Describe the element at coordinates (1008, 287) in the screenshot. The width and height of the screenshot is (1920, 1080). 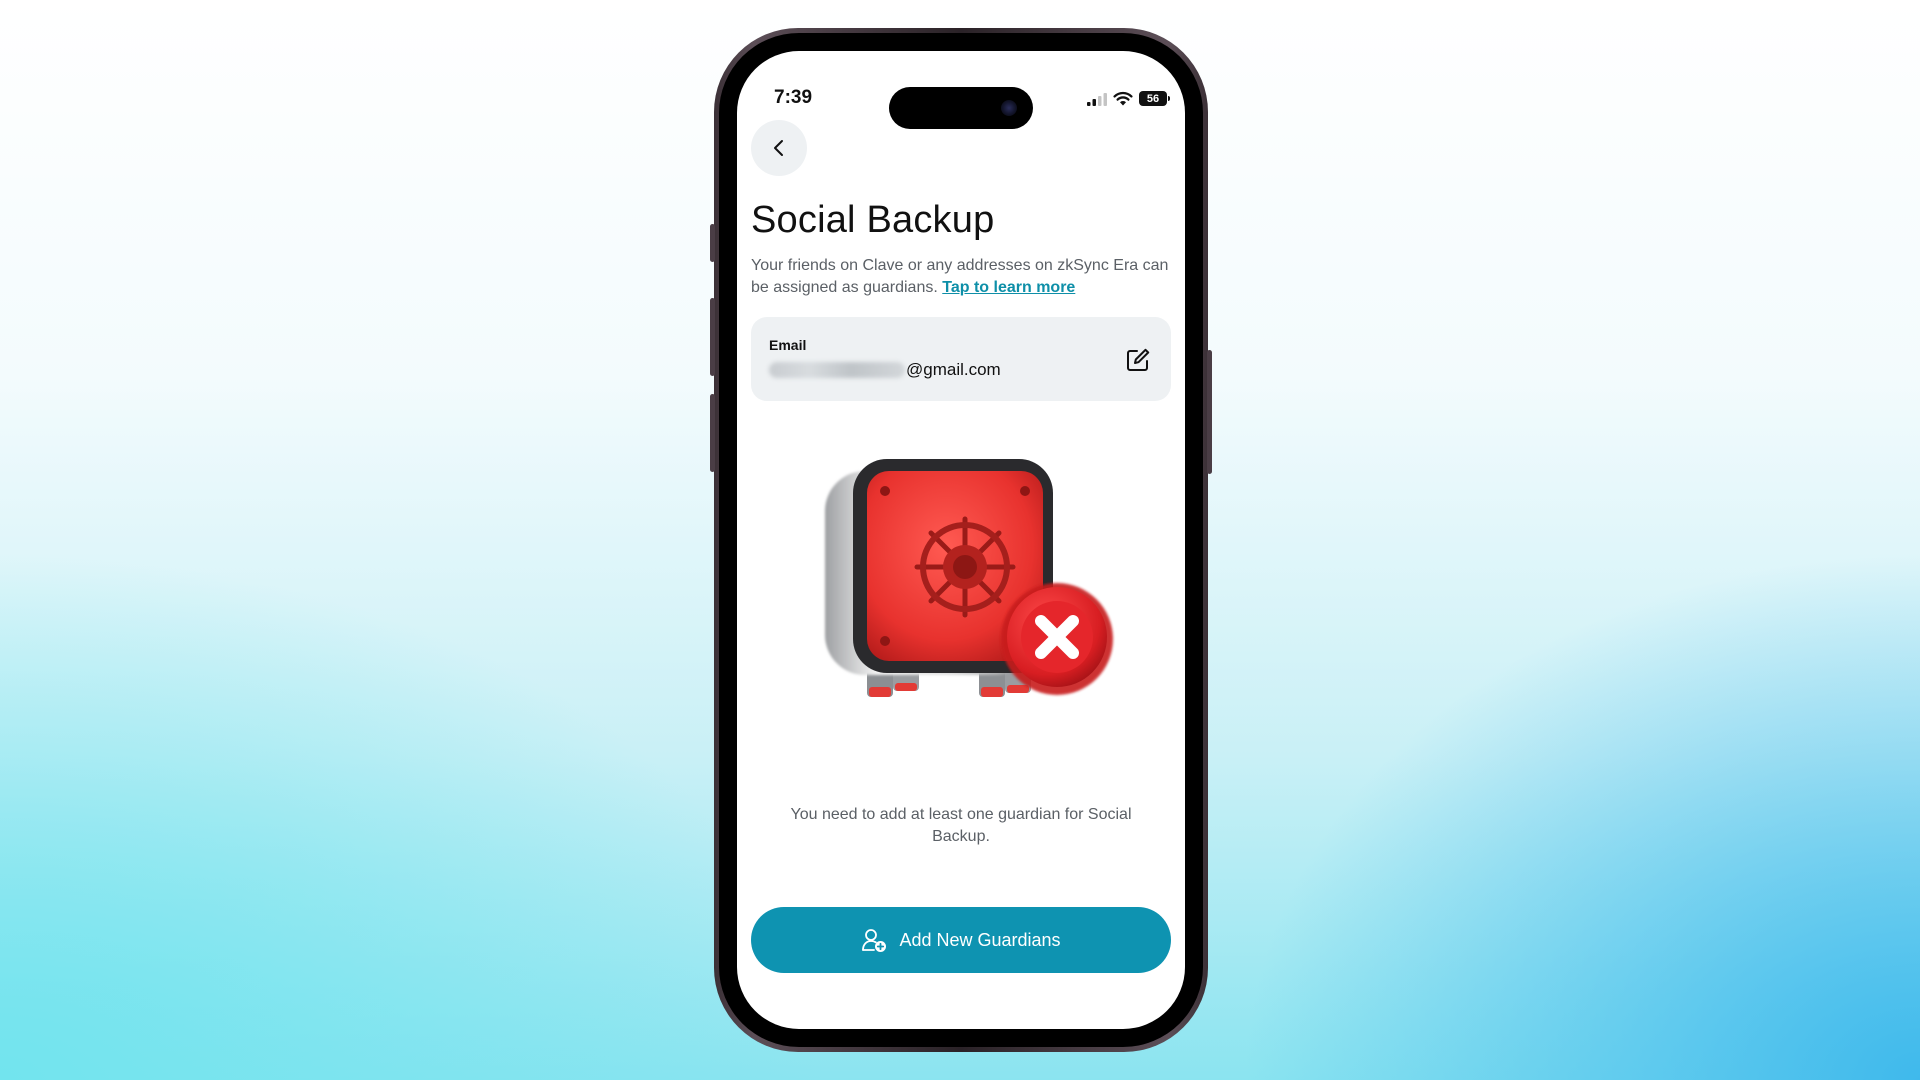
I see `learn-more-link: Tap to learn more` at that location.